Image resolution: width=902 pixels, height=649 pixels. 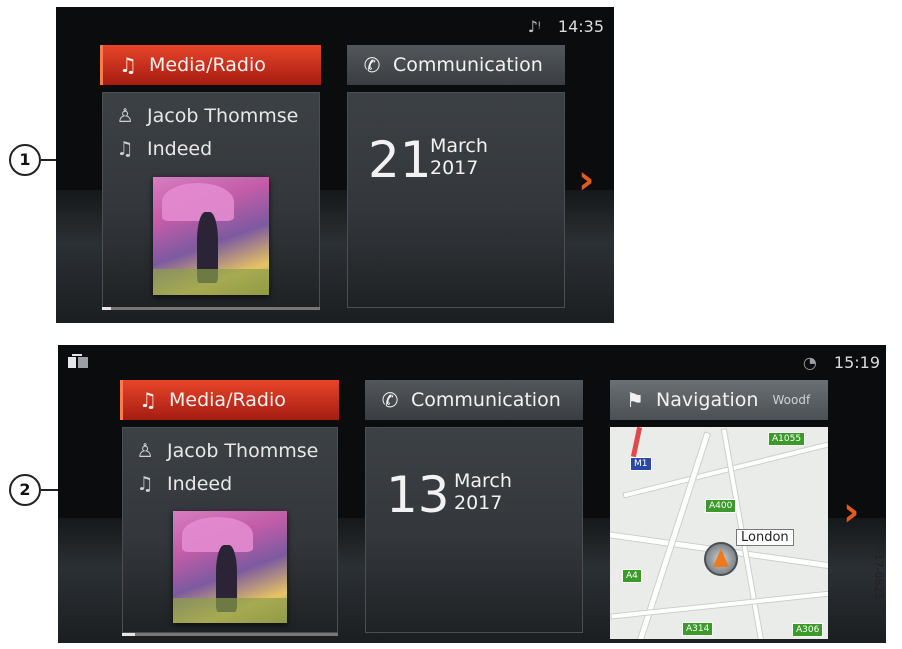 I want to click on road-shield: A306, so click(x=808, y=630).